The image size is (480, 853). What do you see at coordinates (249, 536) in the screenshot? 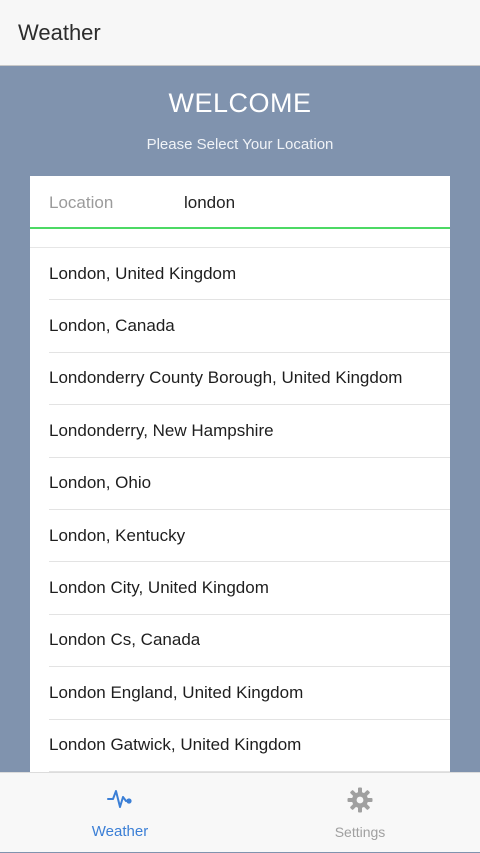
I see `result-item: London, Kentucky` at bounding box center [249, 536].